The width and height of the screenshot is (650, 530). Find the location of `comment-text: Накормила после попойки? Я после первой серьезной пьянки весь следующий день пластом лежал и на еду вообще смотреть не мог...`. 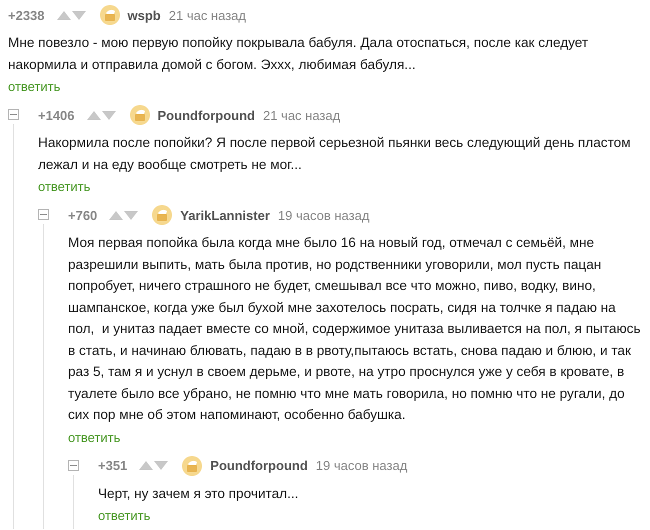

comment-text: Накормила после попойки? Я после первой серьезной пьянки весь следующий день пластом лежал и на еду вообще смотреть не мог... is located at coordinates (335, 154).